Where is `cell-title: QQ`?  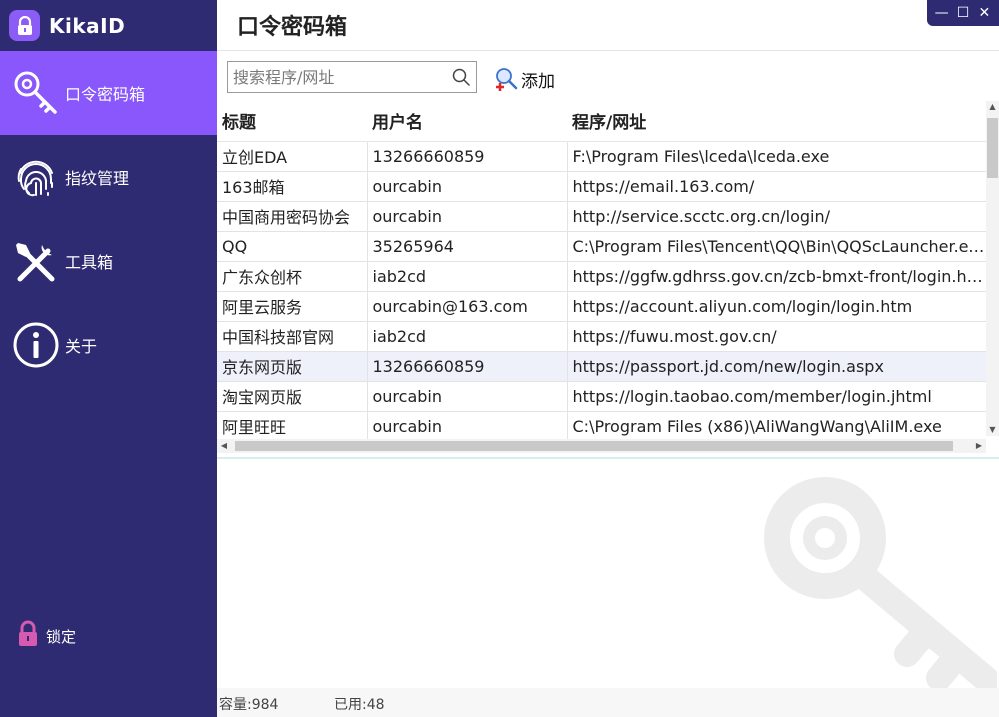 cell-title: QQ is located at coordinates (292, 246).